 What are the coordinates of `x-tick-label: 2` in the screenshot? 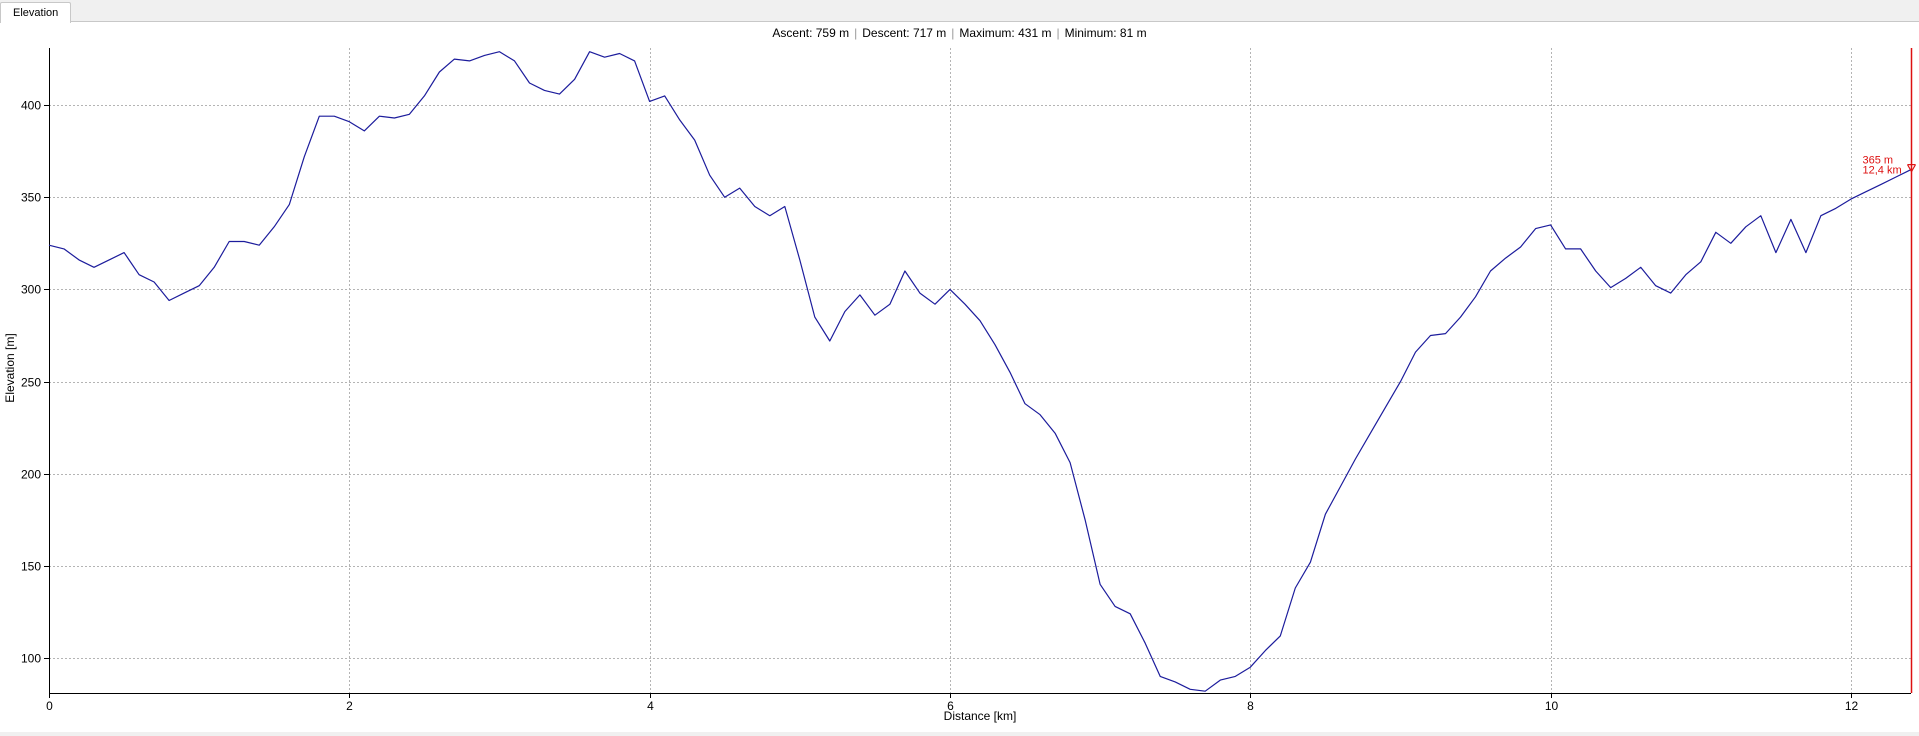 It's located at (349, 706).